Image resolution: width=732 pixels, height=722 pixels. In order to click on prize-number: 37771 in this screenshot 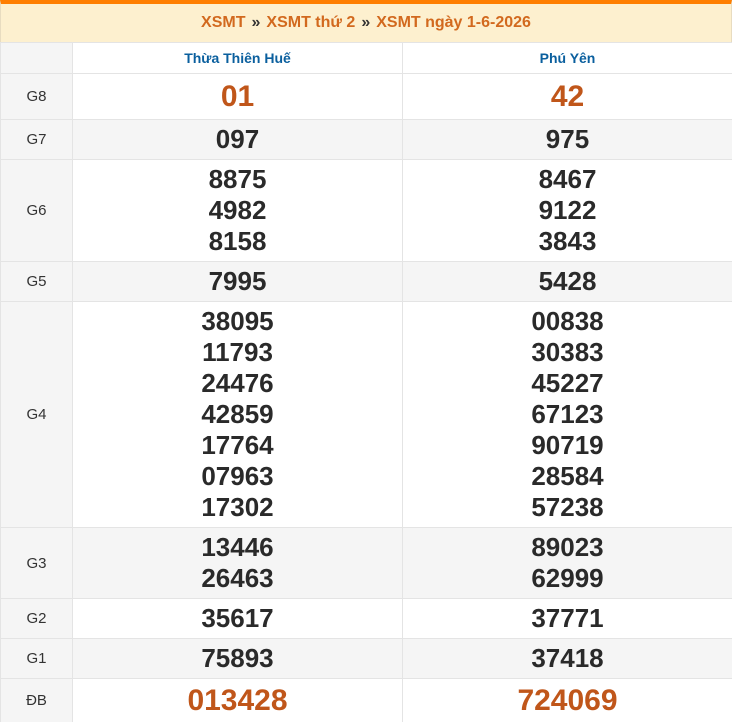, I will do `click(567, 618)`.